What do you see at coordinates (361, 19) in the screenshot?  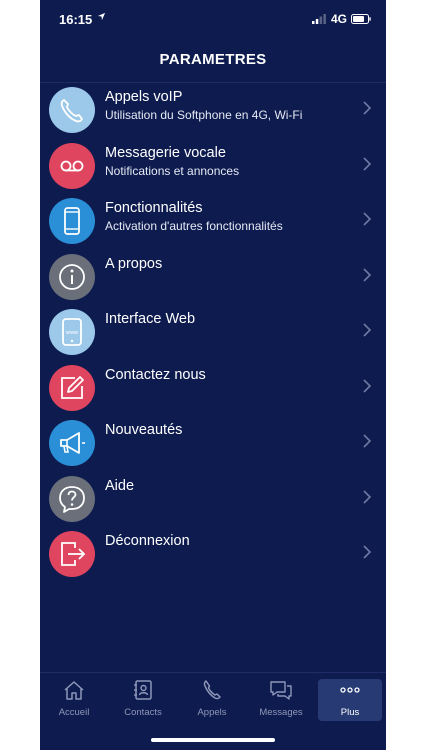 I see `battery-icon` at bounding box center [361, 19].